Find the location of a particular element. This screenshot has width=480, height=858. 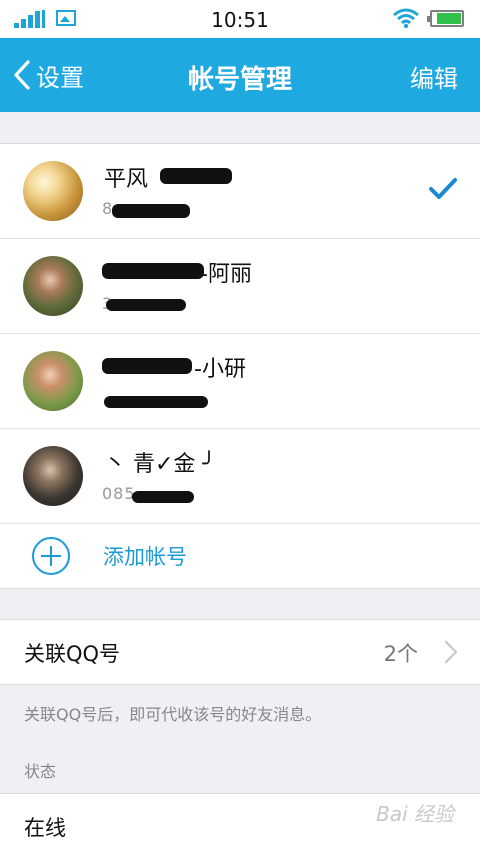

status-section-label: 状态 is located at coordinates (40, 771).